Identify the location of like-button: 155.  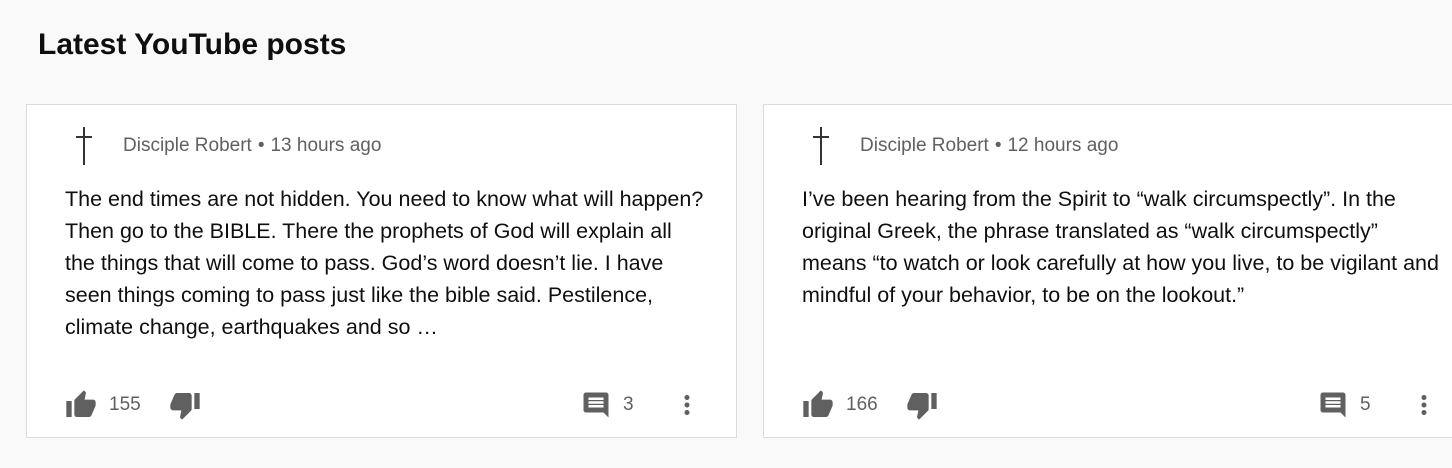
(103, 405).